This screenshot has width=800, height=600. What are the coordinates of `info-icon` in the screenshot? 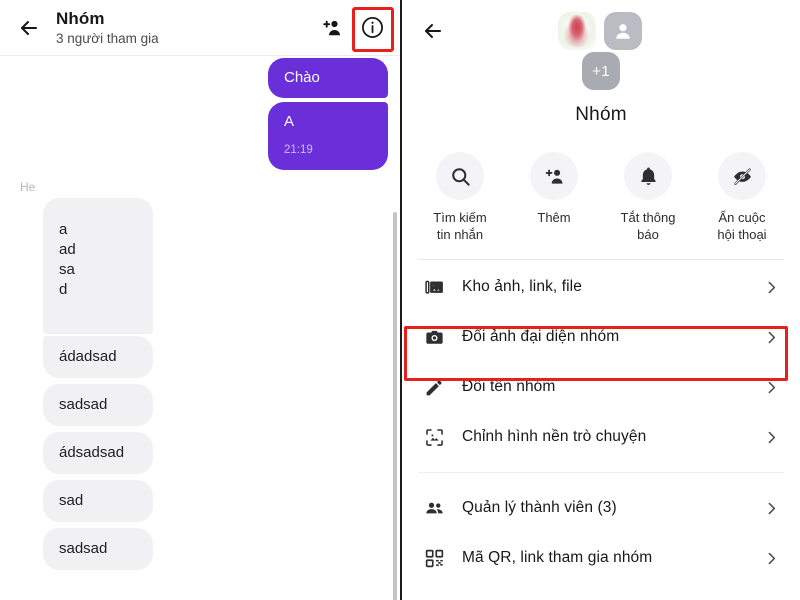 It's located at (372, 28).